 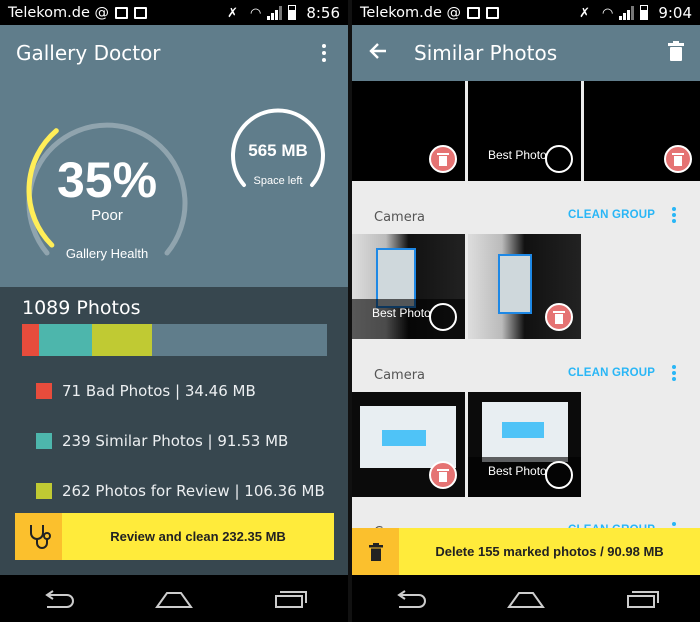 I want to click on stethoscope-icon, so click(x=38, y=536).